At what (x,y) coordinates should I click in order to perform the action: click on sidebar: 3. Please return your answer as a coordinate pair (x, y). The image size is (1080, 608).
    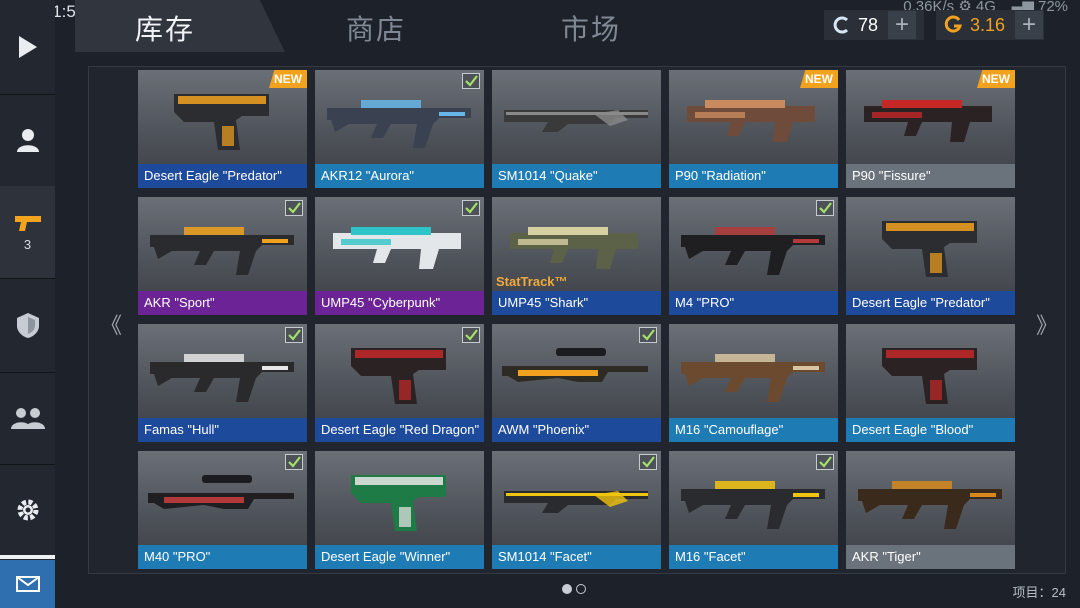
    Looking at the image, I should click on (27, 304).